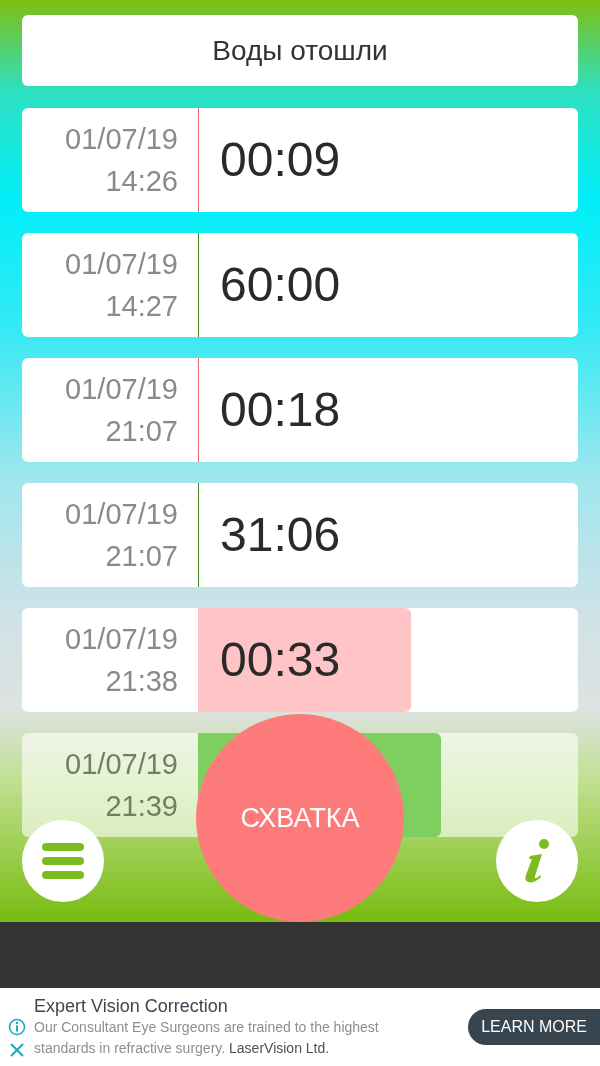 The height and width of the screenshot is (1066, 600). I want to click on entry-time: 21:39, so click(141, 806).